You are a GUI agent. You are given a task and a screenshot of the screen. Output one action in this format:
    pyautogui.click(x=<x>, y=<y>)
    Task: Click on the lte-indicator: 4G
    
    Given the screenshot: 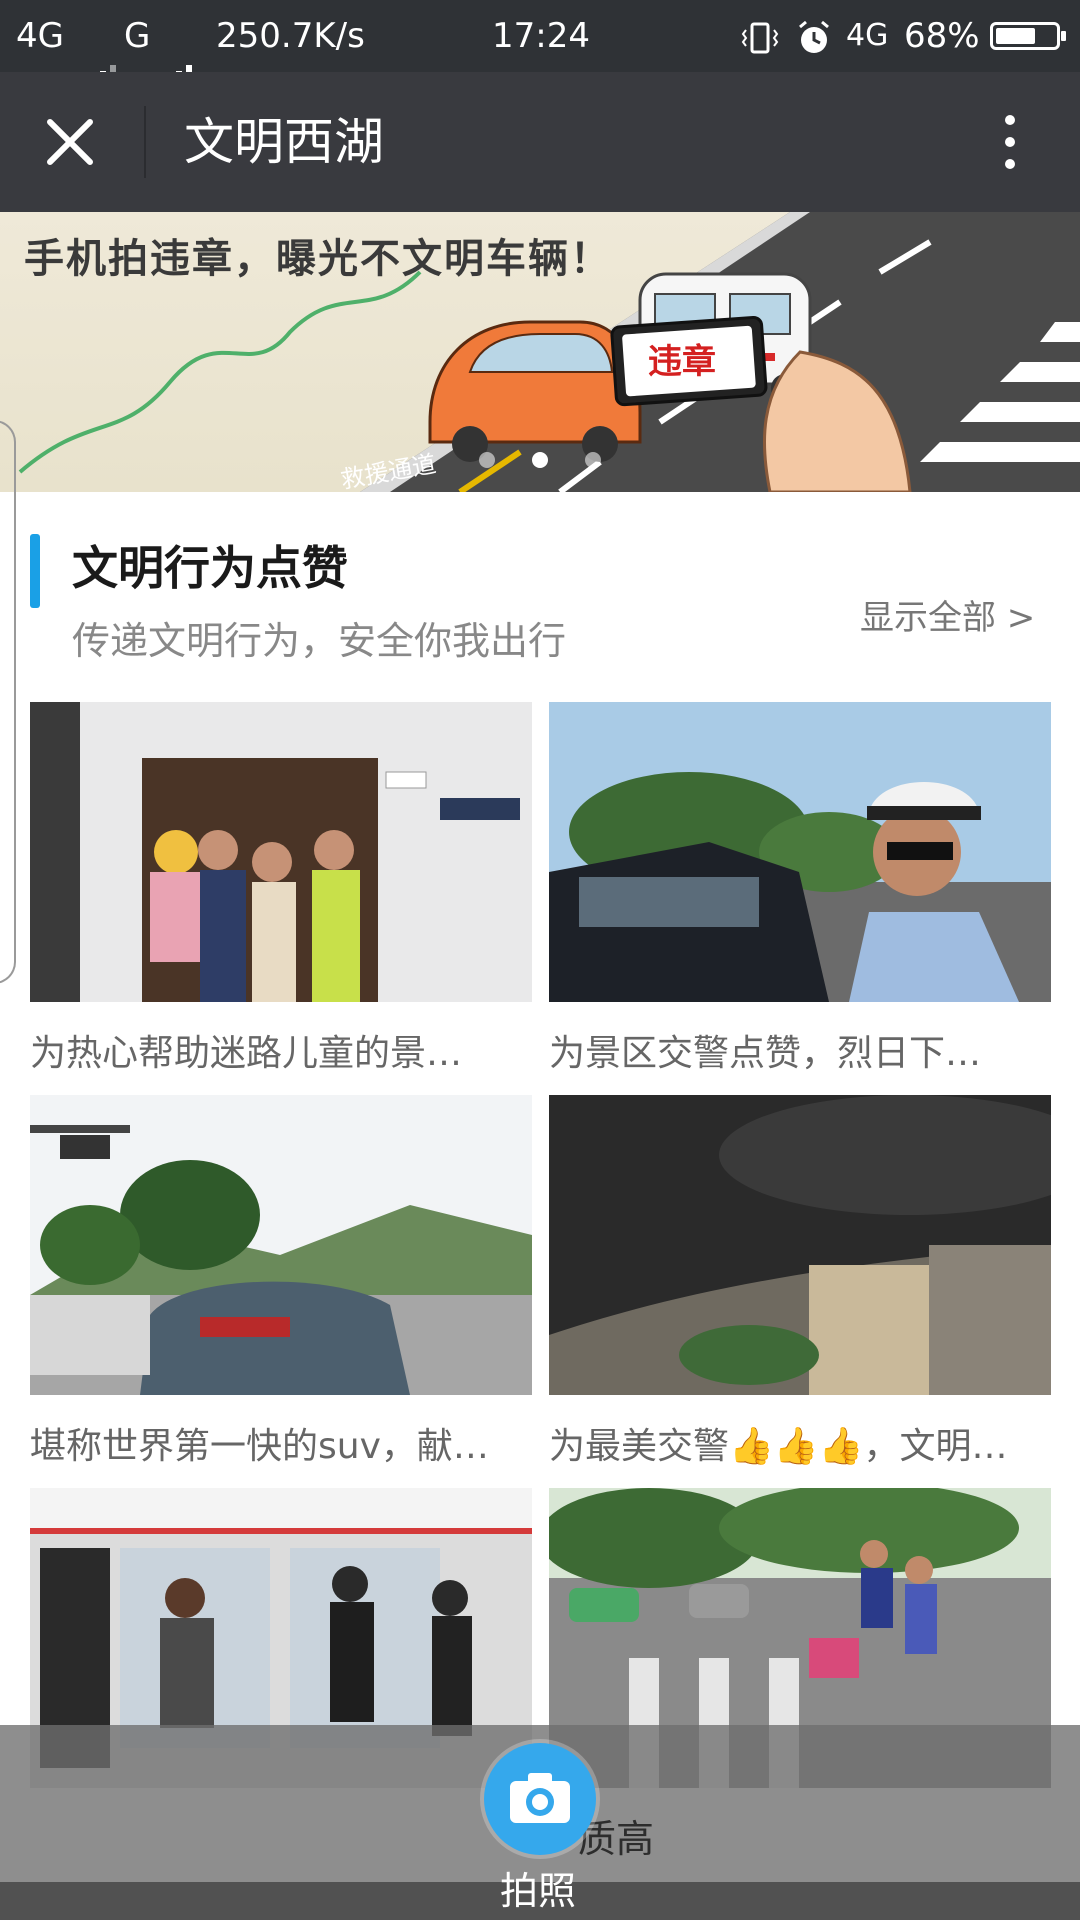 What is the action you would take?
    pyautogui.click(x=867, y=35)
    